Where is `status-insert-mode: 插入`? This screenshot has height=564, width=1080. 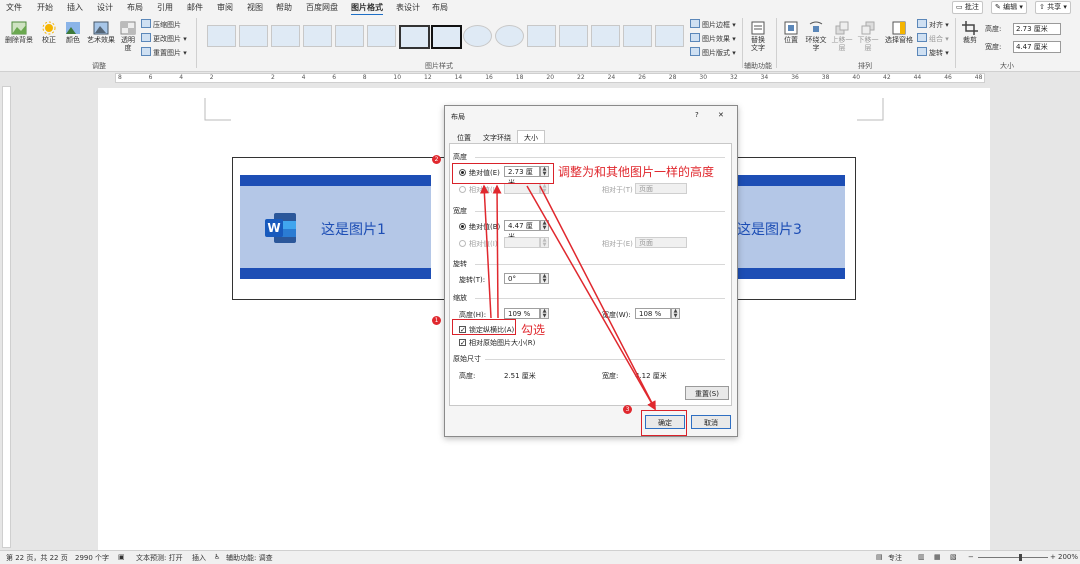 status-insert-mode: 插入 is located at coordinates (199, 558).